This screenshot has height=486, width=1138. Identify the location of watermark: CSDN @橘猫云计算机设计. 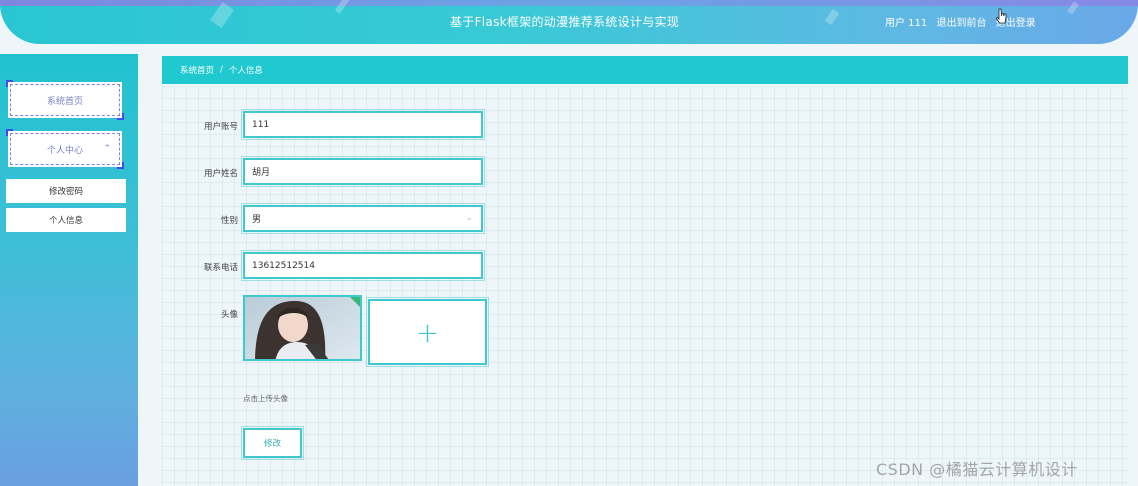
(977, 469).